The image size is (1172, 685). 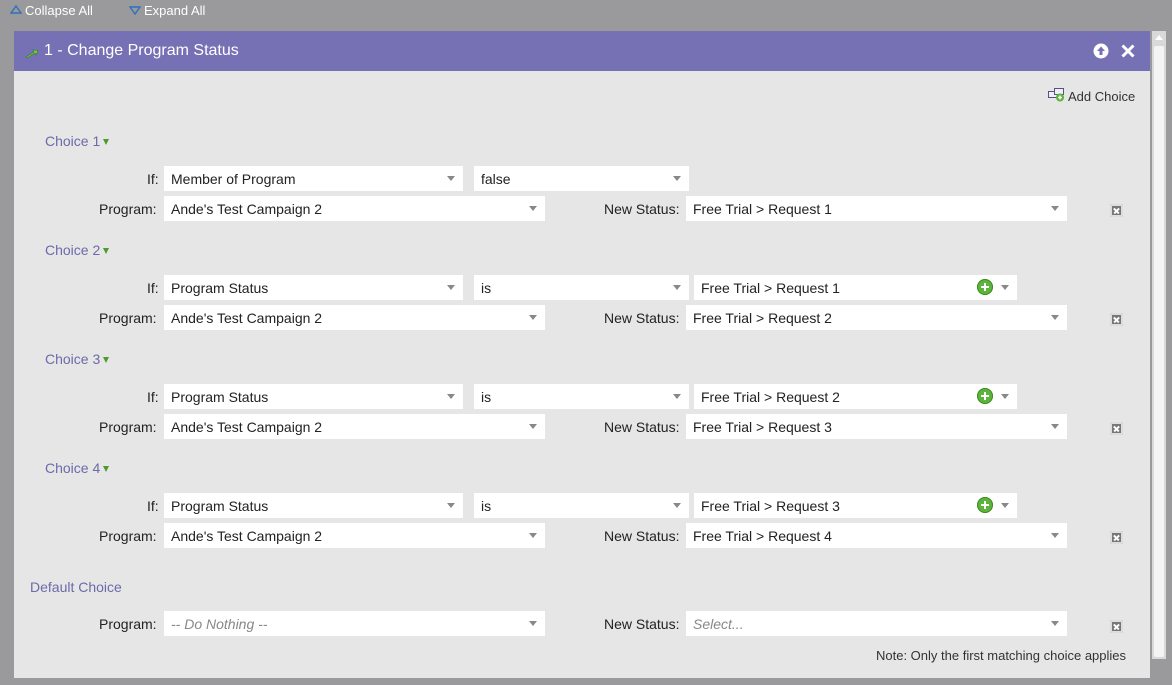 I want to click on new-status-select: Free Trial > Request 4, so click(x=876, y=535).